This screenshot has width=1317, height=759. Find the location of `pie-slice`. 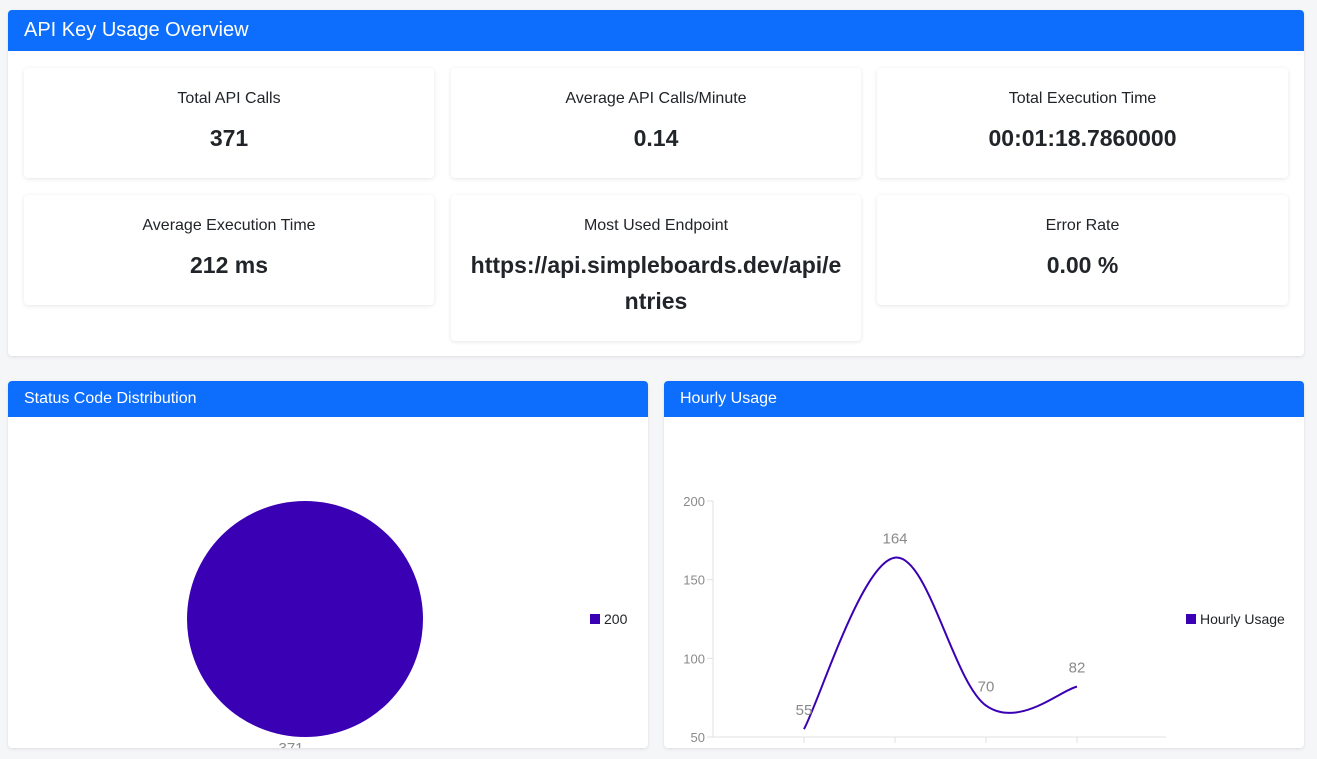

pie-slice is located at coordinates (305, 619).